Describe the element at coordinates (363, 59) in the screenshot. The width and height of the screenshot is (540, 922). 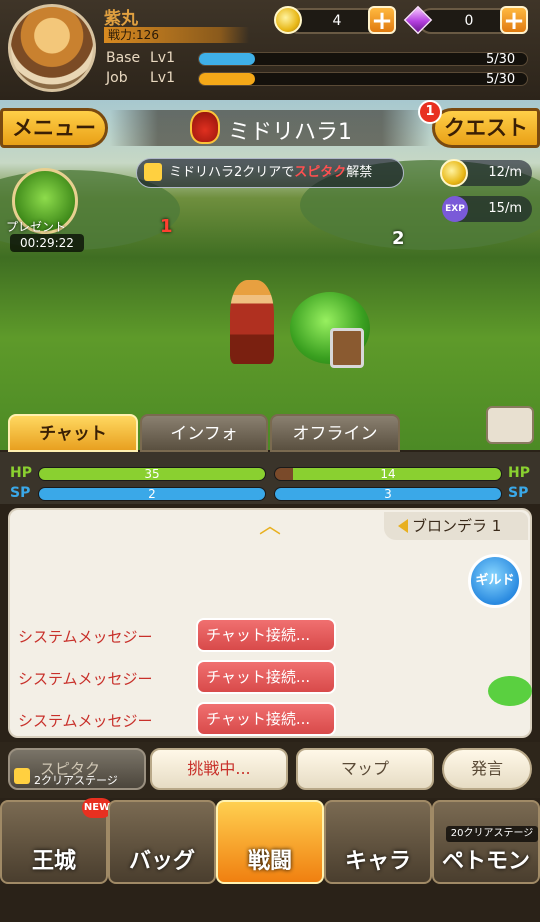
I see `base-exp-bar` at that location.